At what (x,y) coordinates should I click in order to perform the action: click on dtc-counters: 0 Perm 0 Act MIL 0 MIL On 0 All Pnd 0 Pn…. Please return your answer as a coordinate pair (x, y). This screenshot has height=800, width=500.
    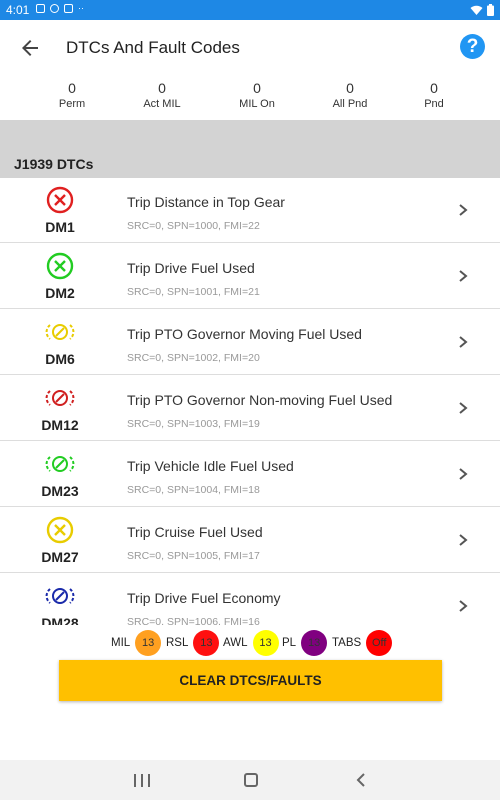
    Looking at the image, I should click on (250, 98).